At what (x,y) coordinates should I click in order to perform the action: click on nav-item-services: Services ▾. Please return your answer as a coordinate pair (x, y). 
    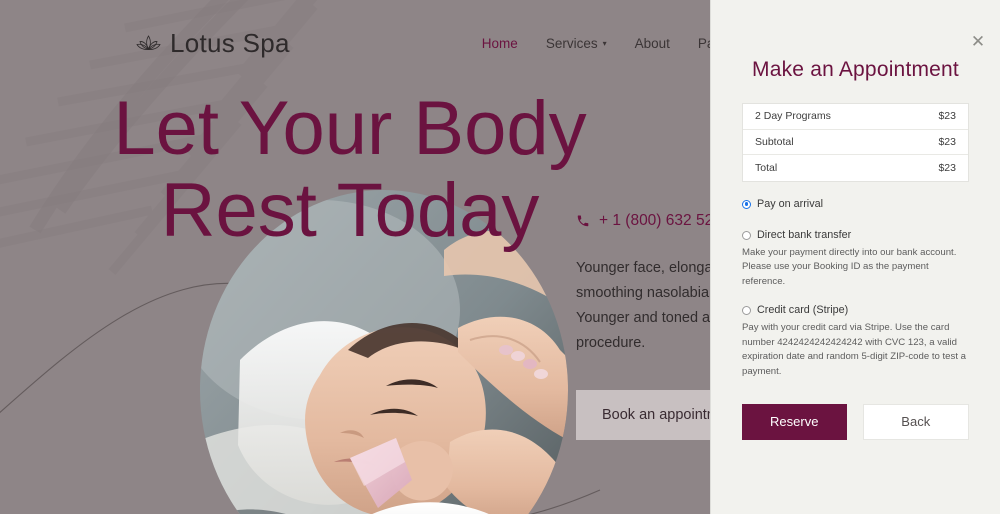
    Looking at the image, I should click on (576, 43).